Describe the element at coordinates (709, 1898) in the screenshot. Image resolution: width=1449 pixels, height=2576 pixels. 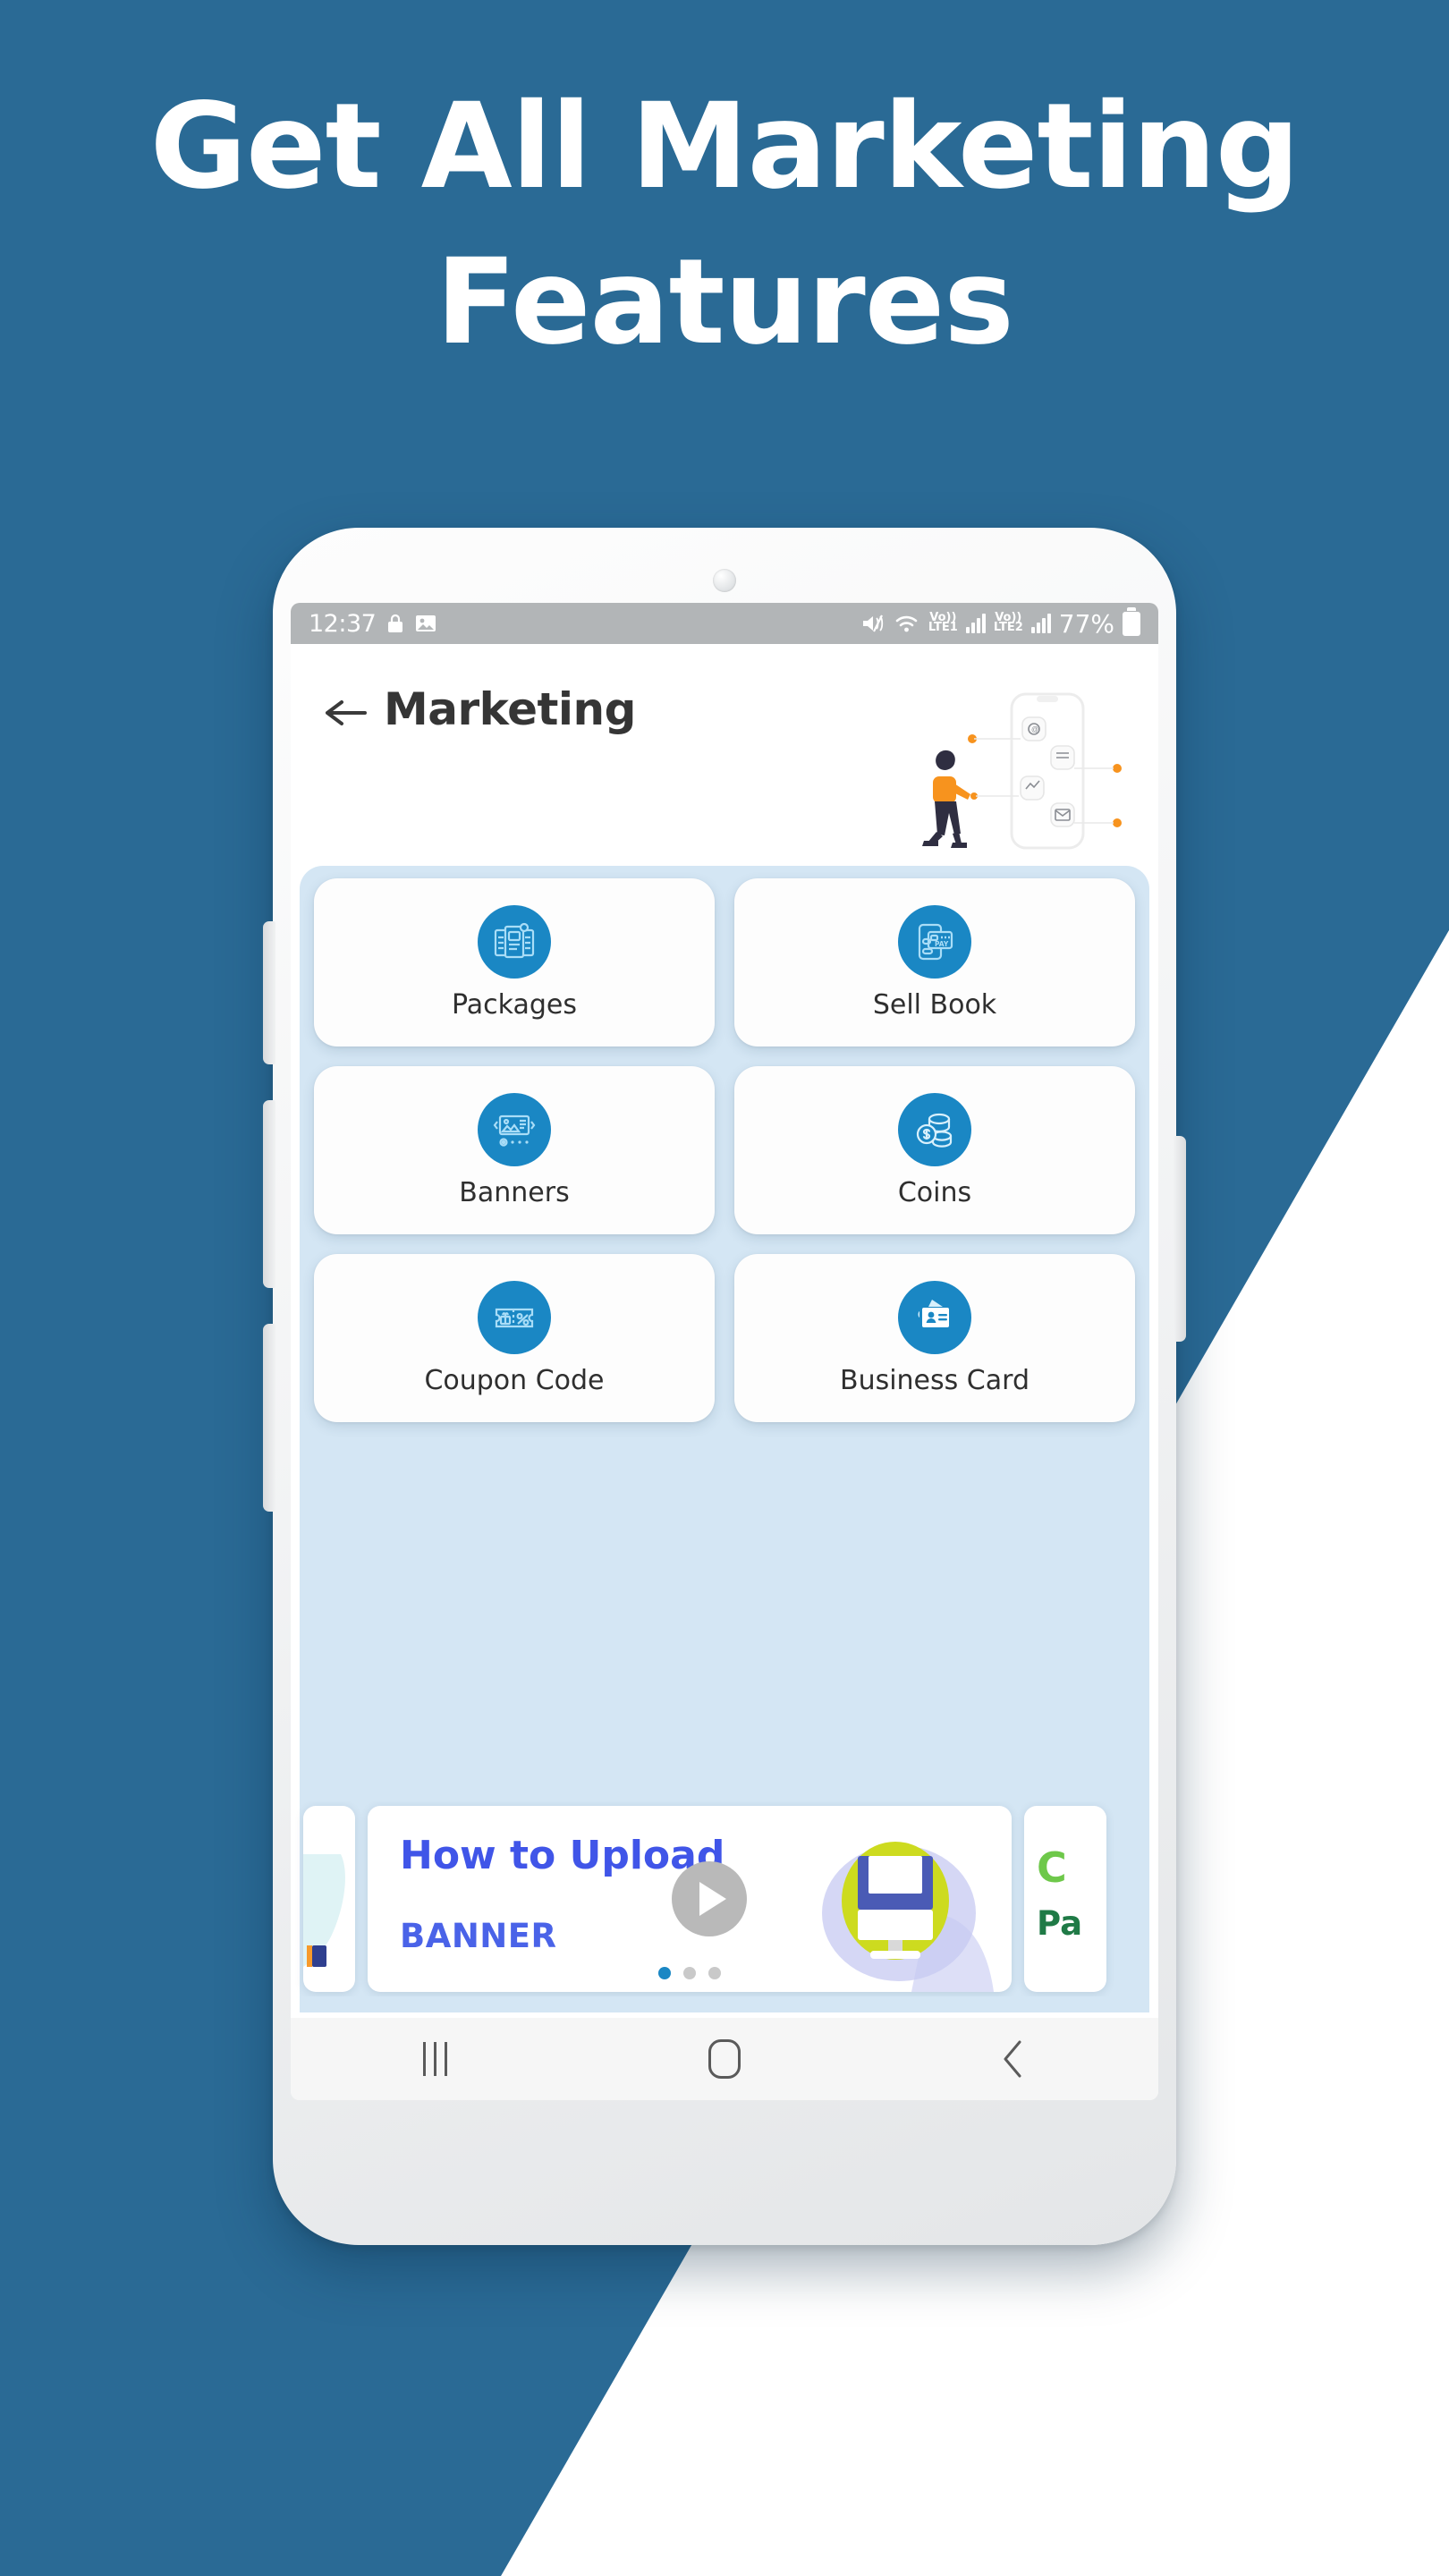
I see `play-icon` at that location.